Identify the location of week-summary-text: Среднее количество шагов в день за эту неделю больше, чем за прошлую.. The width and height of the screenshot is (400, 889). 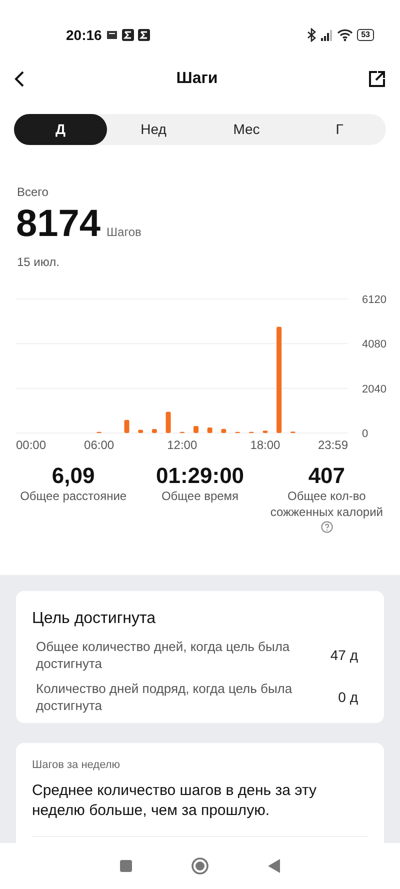
(175, 801).